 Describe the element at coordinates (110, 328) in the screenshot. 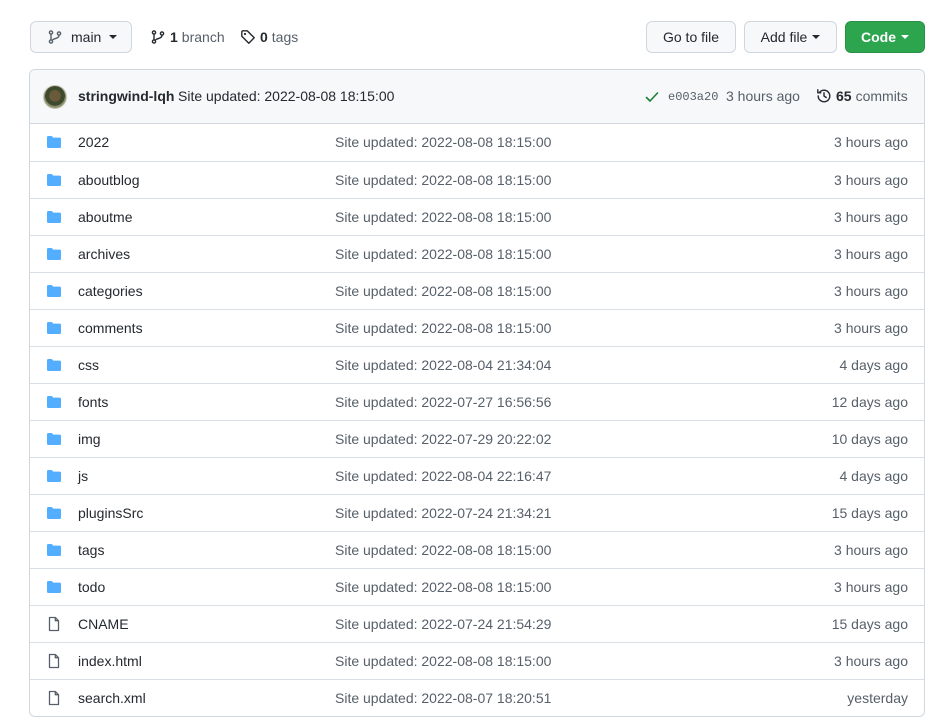

I see `file-name: comments` at that location.